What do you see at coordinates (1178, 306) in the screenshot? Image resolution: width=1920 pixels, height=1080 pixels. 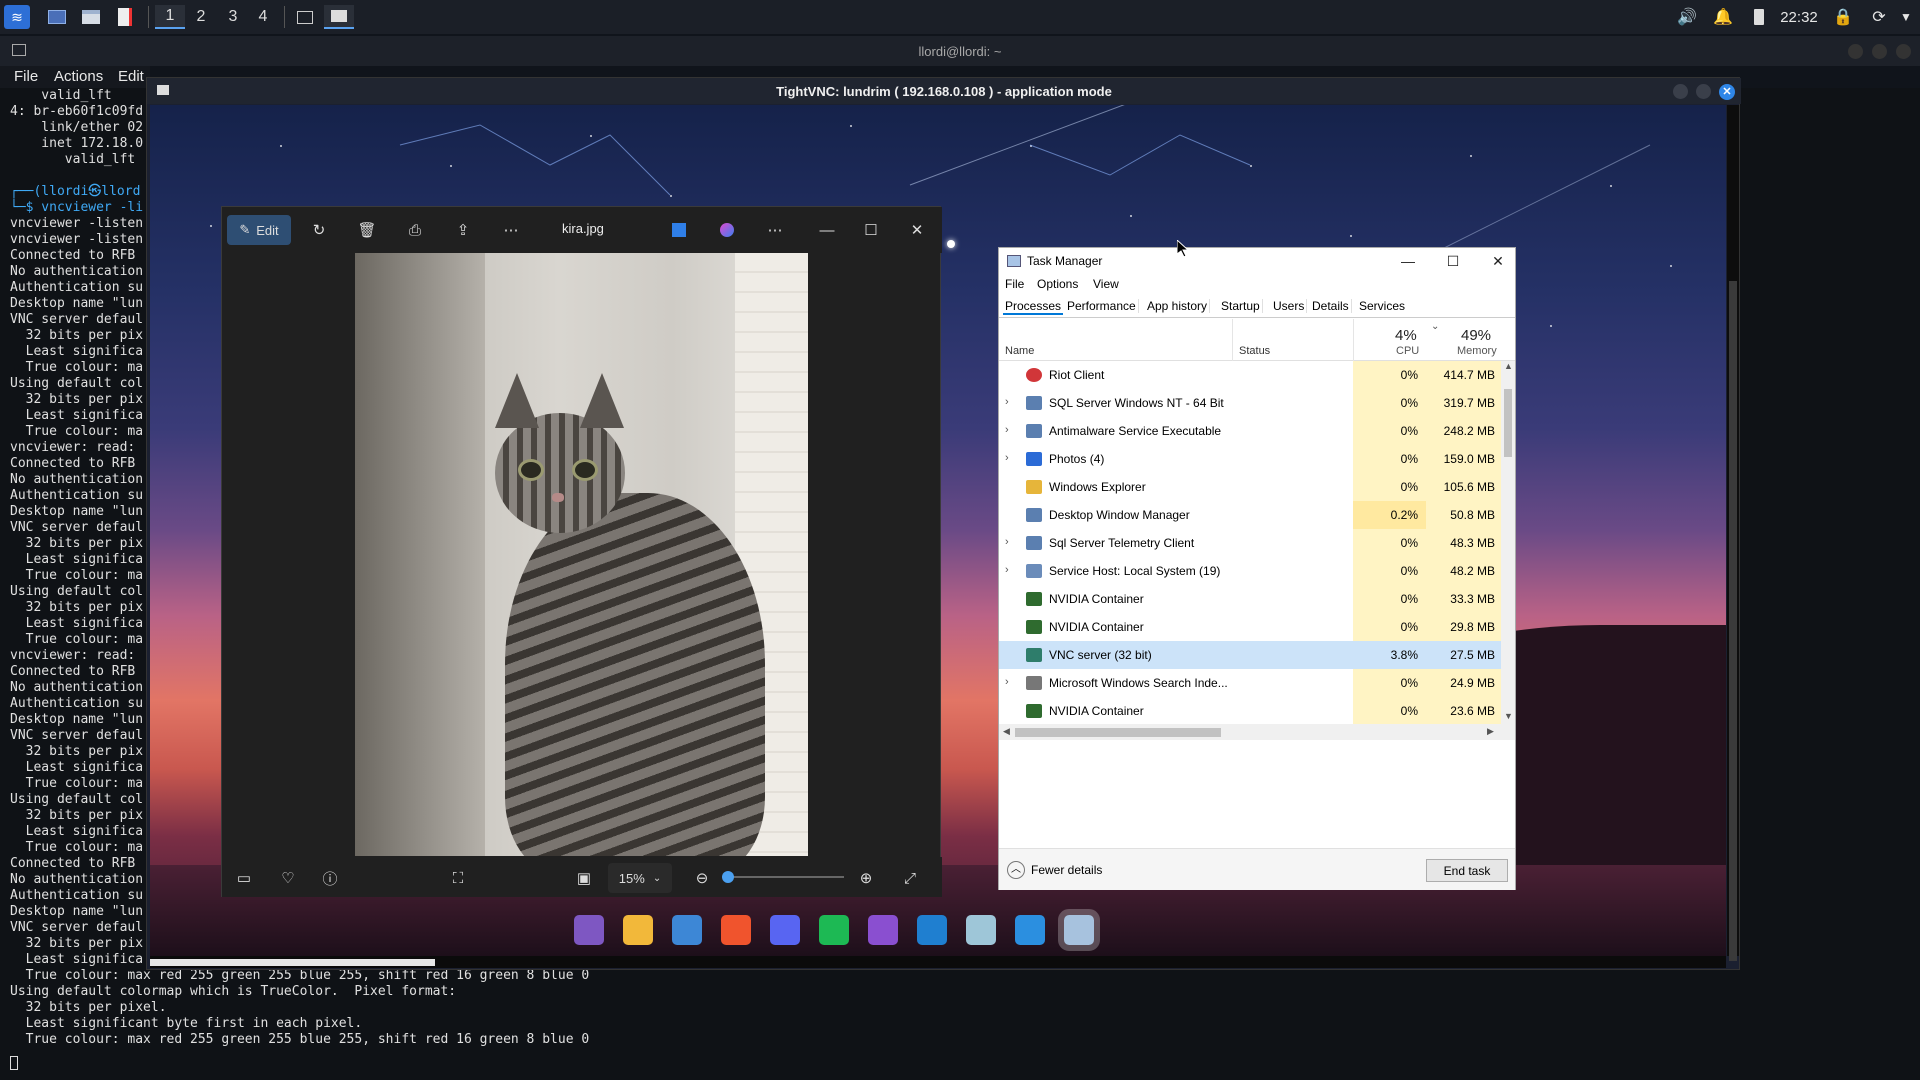 I see `tab-app-history: App history` at bounding box center [1178, 306].